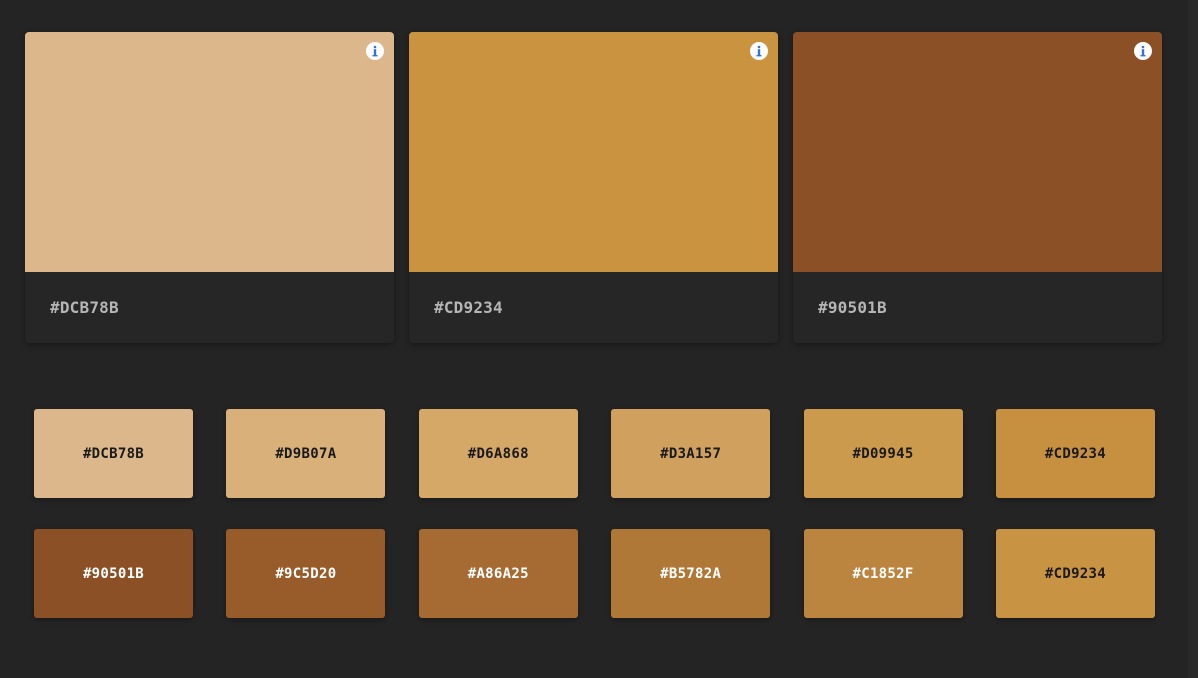  Describe the element at coordinates (84, 307) in the screenshot. I see `color-hex-label: #DCB78B` at that location.